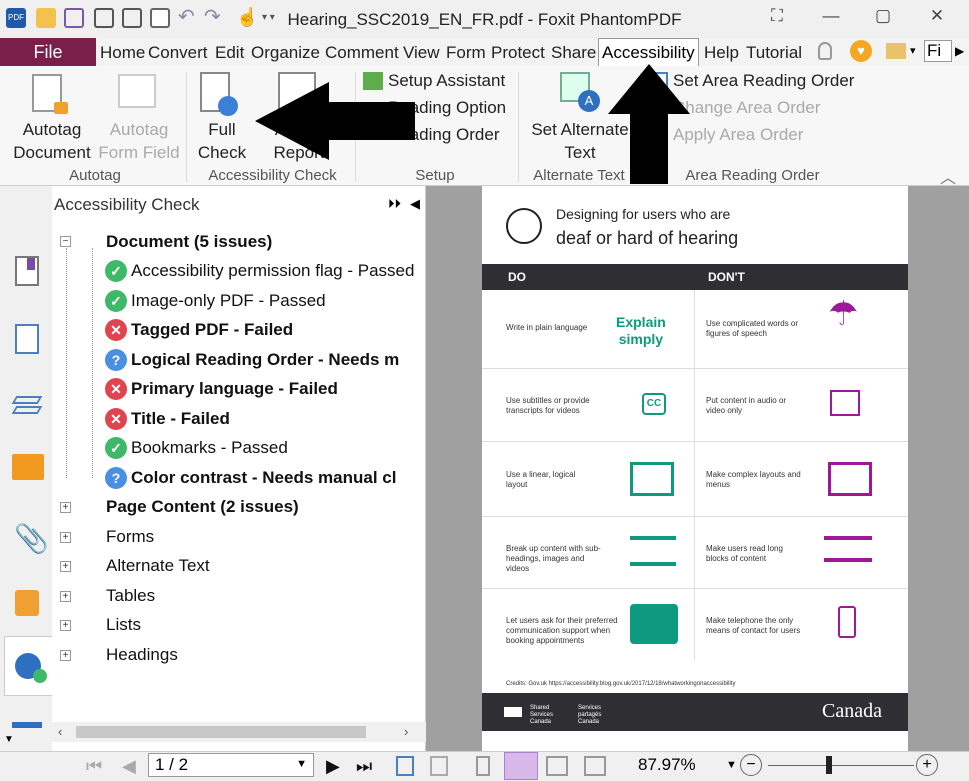 Image resolution: width=969 pixels, height=781 pixels. What do you see at coordinates (158, 566) in the screenshot?
I see `tree-alternate-text-node: Alternate Text` at bounding box center [158, 566].